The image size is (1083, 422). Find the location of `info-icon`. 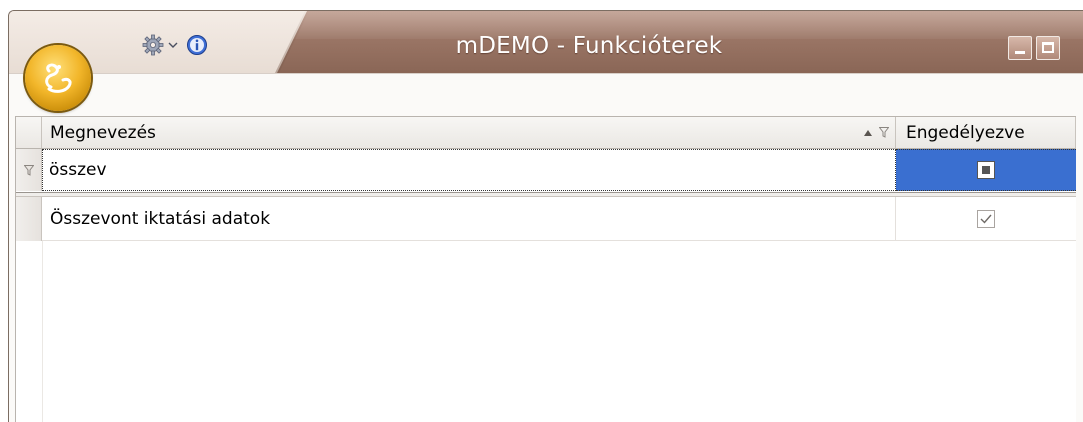

info-icon is located at coordinates (197, 45).